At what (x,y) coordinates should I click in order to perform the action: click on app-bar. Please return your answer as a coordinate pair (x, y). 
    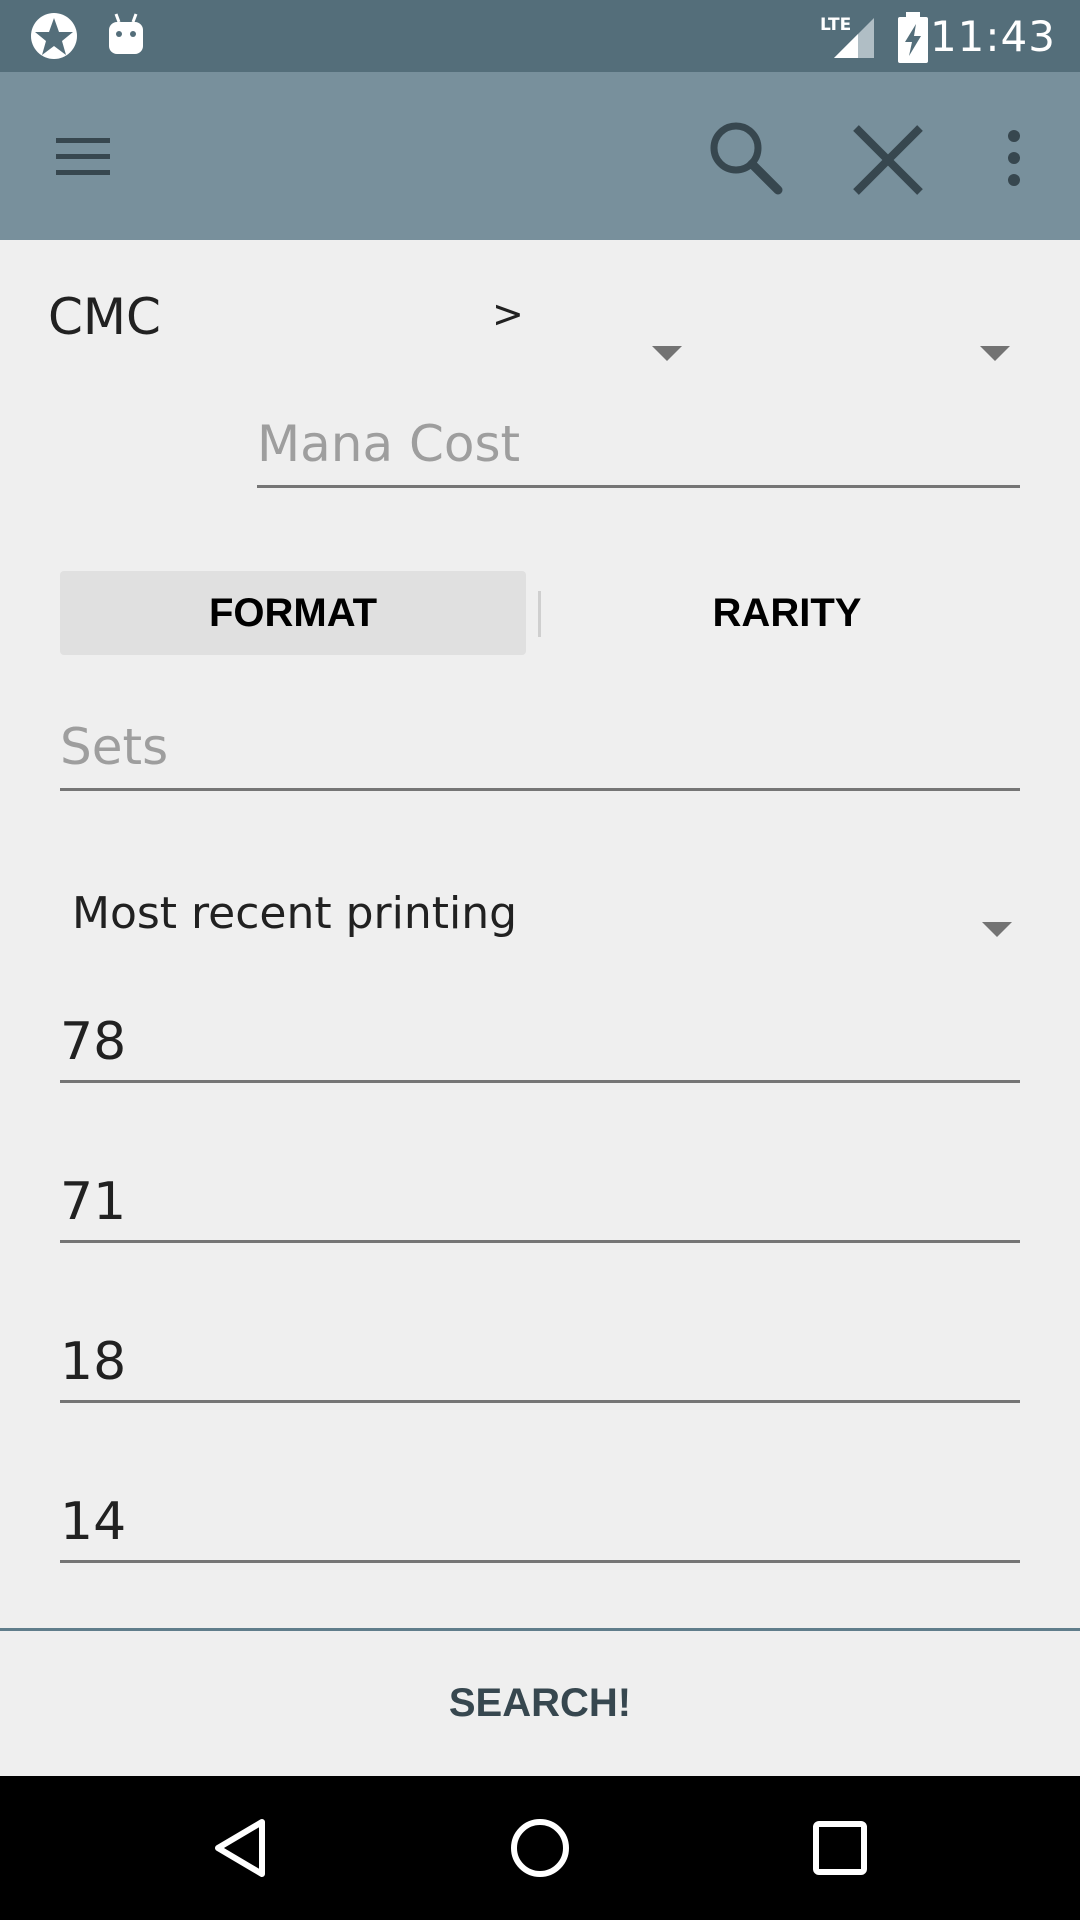
    Looking at the image, I should click on (540, 156).